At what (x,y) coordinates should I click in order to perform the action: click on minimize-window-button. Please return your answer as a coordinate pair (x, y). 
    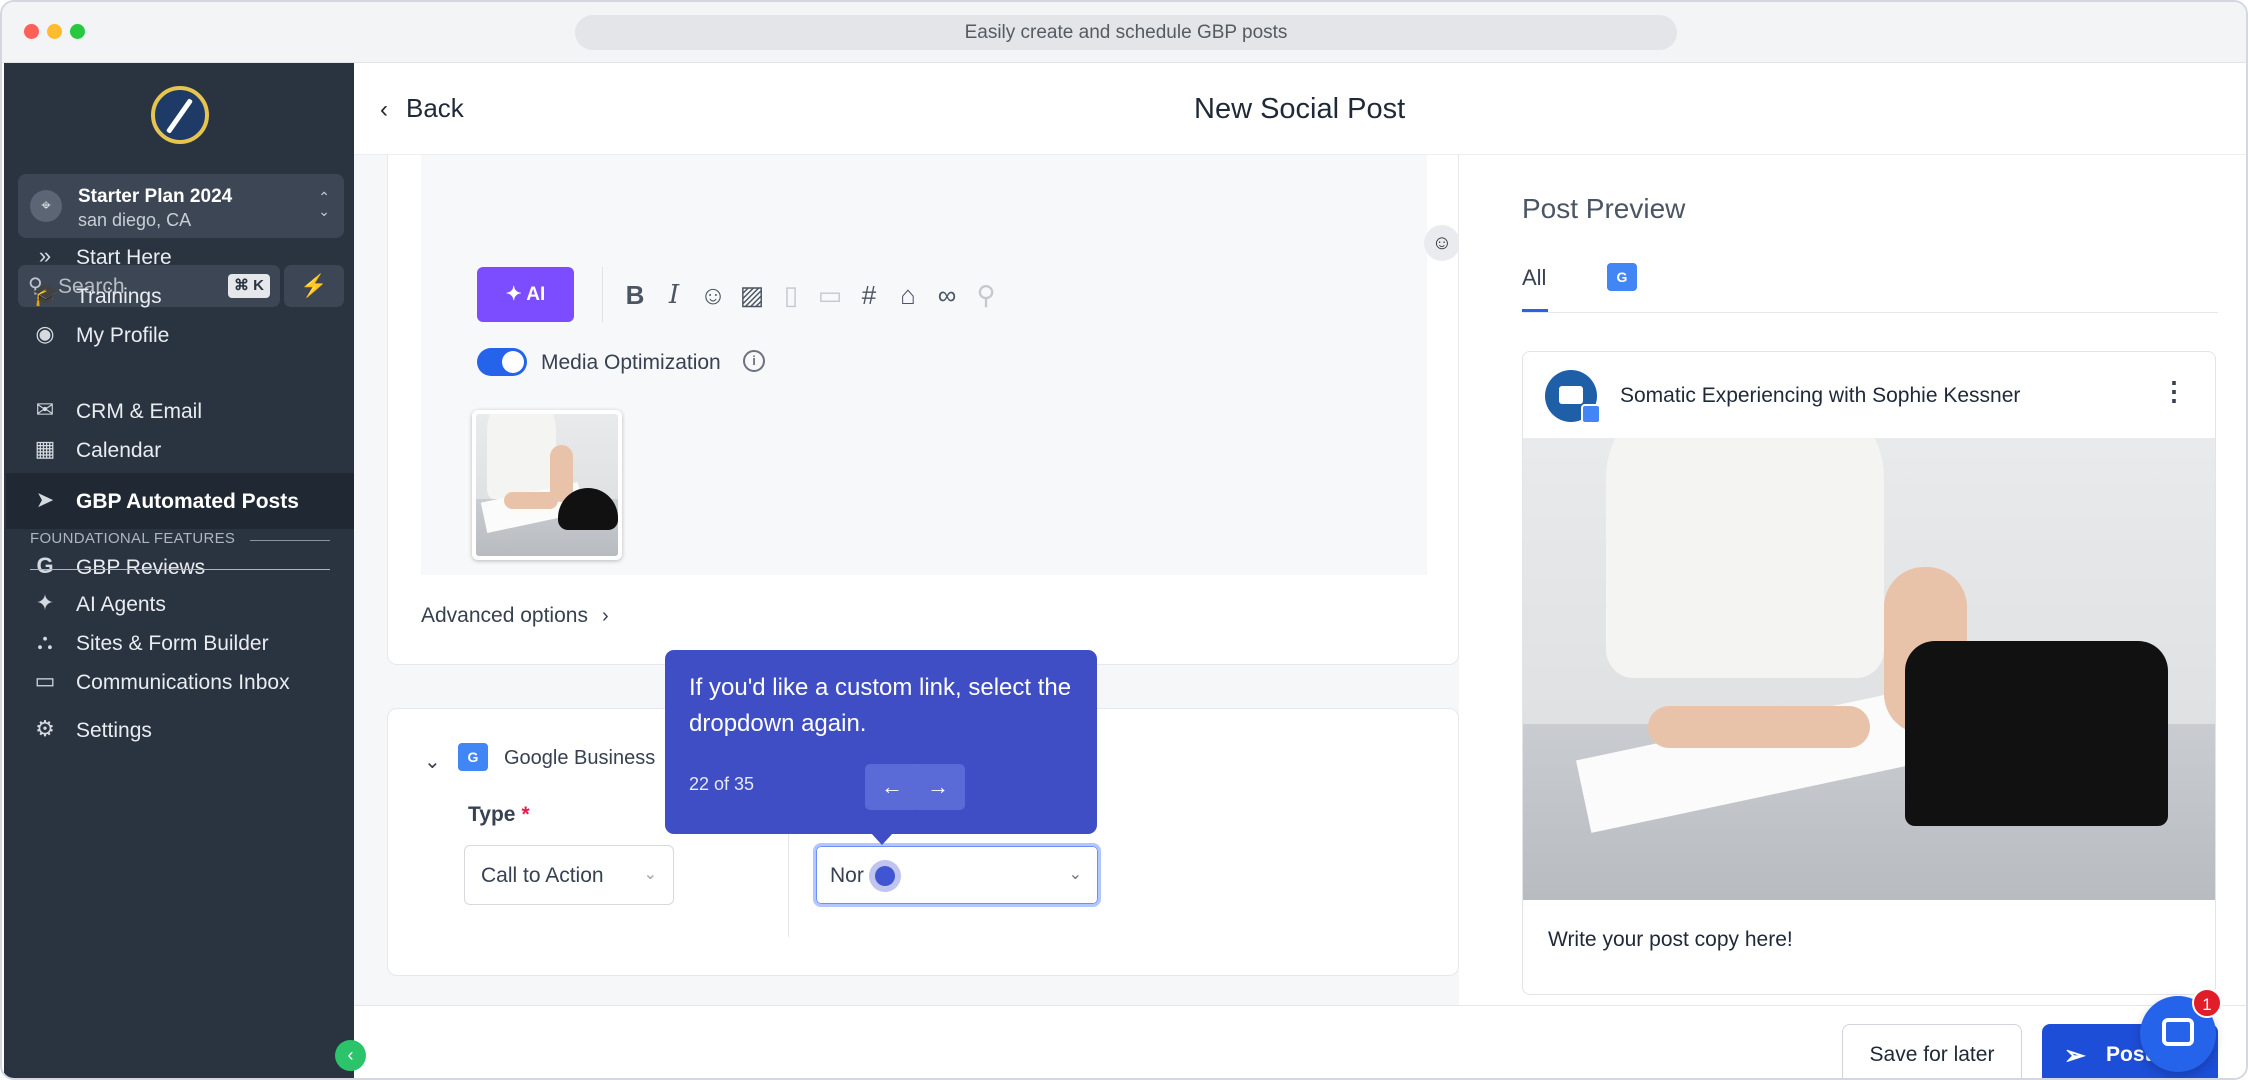
    Looking at the image, I should click on (54, 31).